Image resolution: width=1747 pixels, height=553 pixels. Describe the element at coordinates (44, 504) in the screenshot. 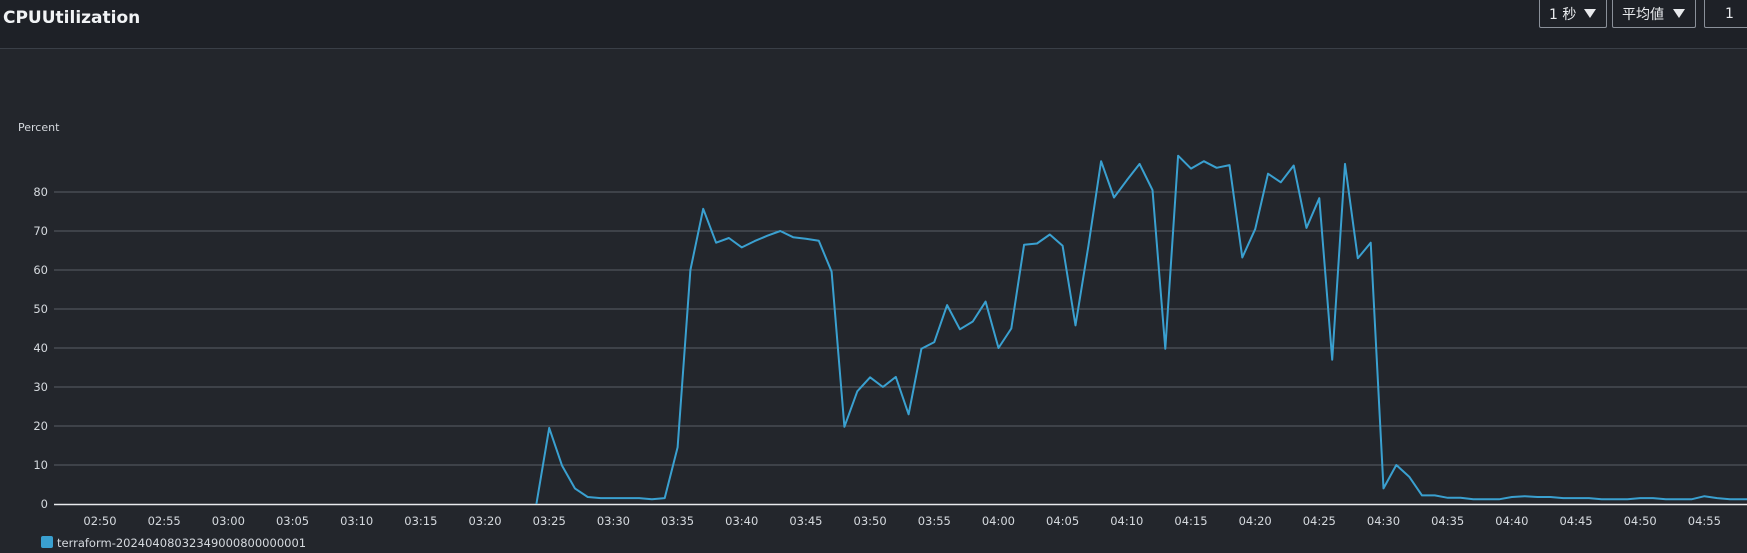

I see `y-tick-label: 0` at that location.